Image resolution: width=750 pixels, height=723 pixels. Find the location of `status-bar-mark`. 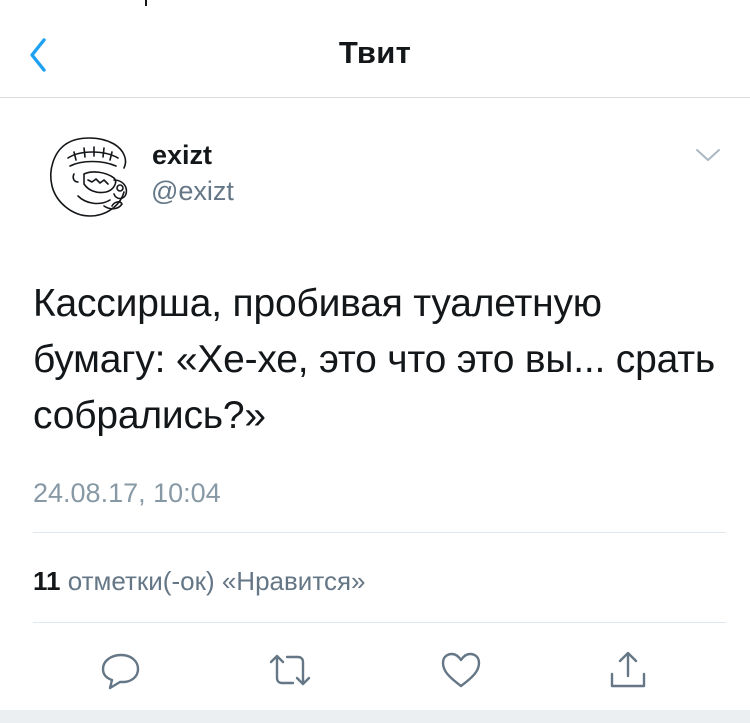

status-bar-mark is located at coordinates (146, 3).